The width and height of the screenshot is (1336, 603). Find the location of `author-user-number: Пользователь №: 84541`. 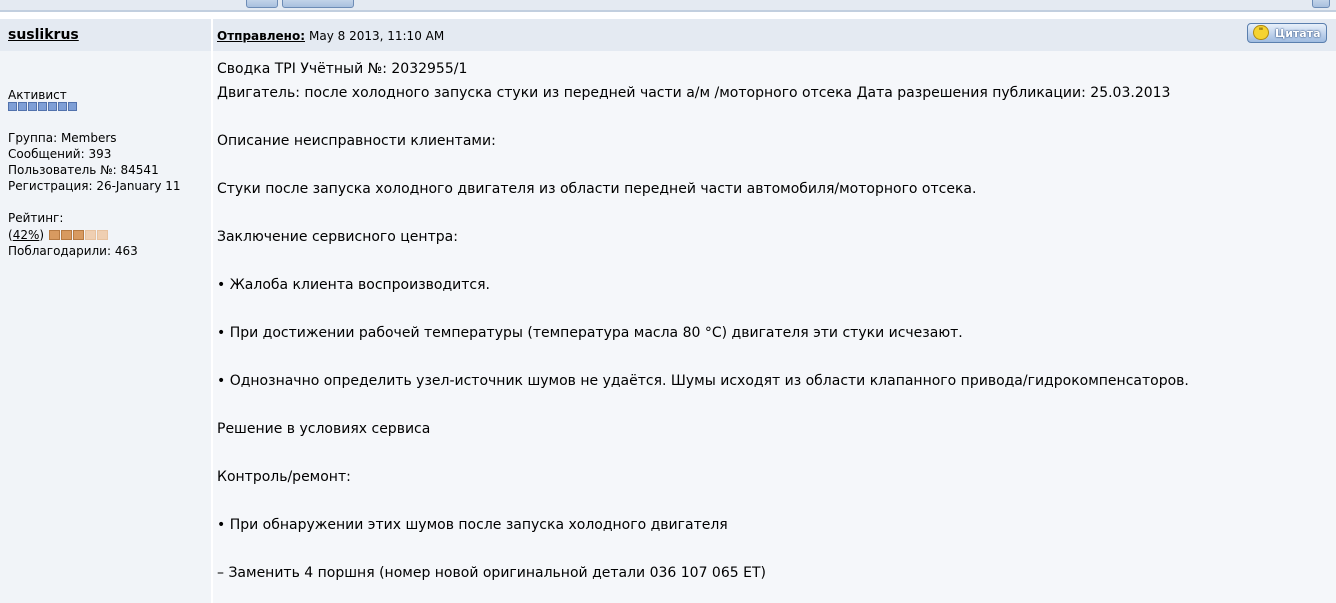

author-user-number: Пользователь №: 84541 is located at coordinates (83, 170).